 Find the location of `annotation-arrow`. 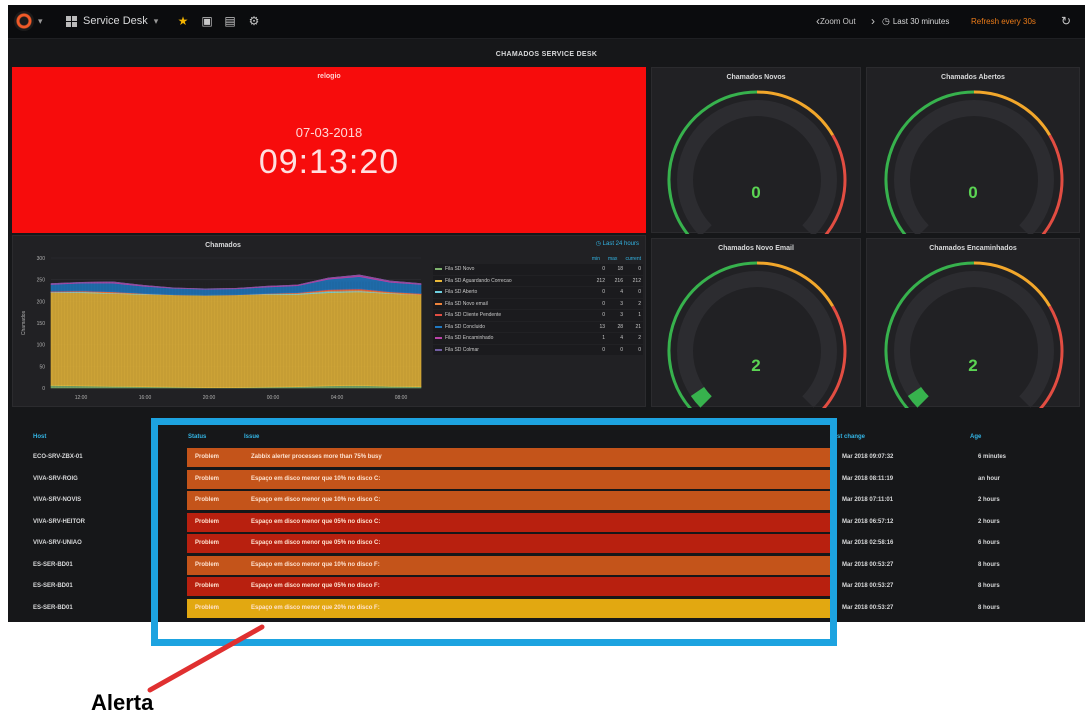

annotation-arrow is located at coordinates (206, 658).